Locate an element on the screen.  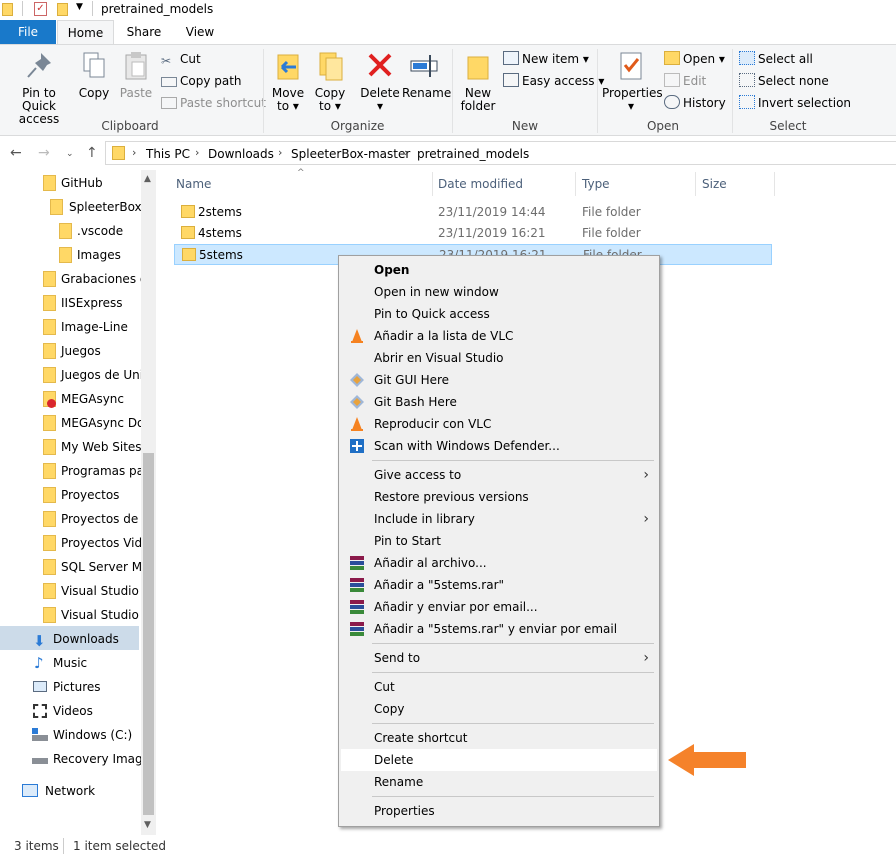
tab-home: Home is located at coordinates (85, 32).